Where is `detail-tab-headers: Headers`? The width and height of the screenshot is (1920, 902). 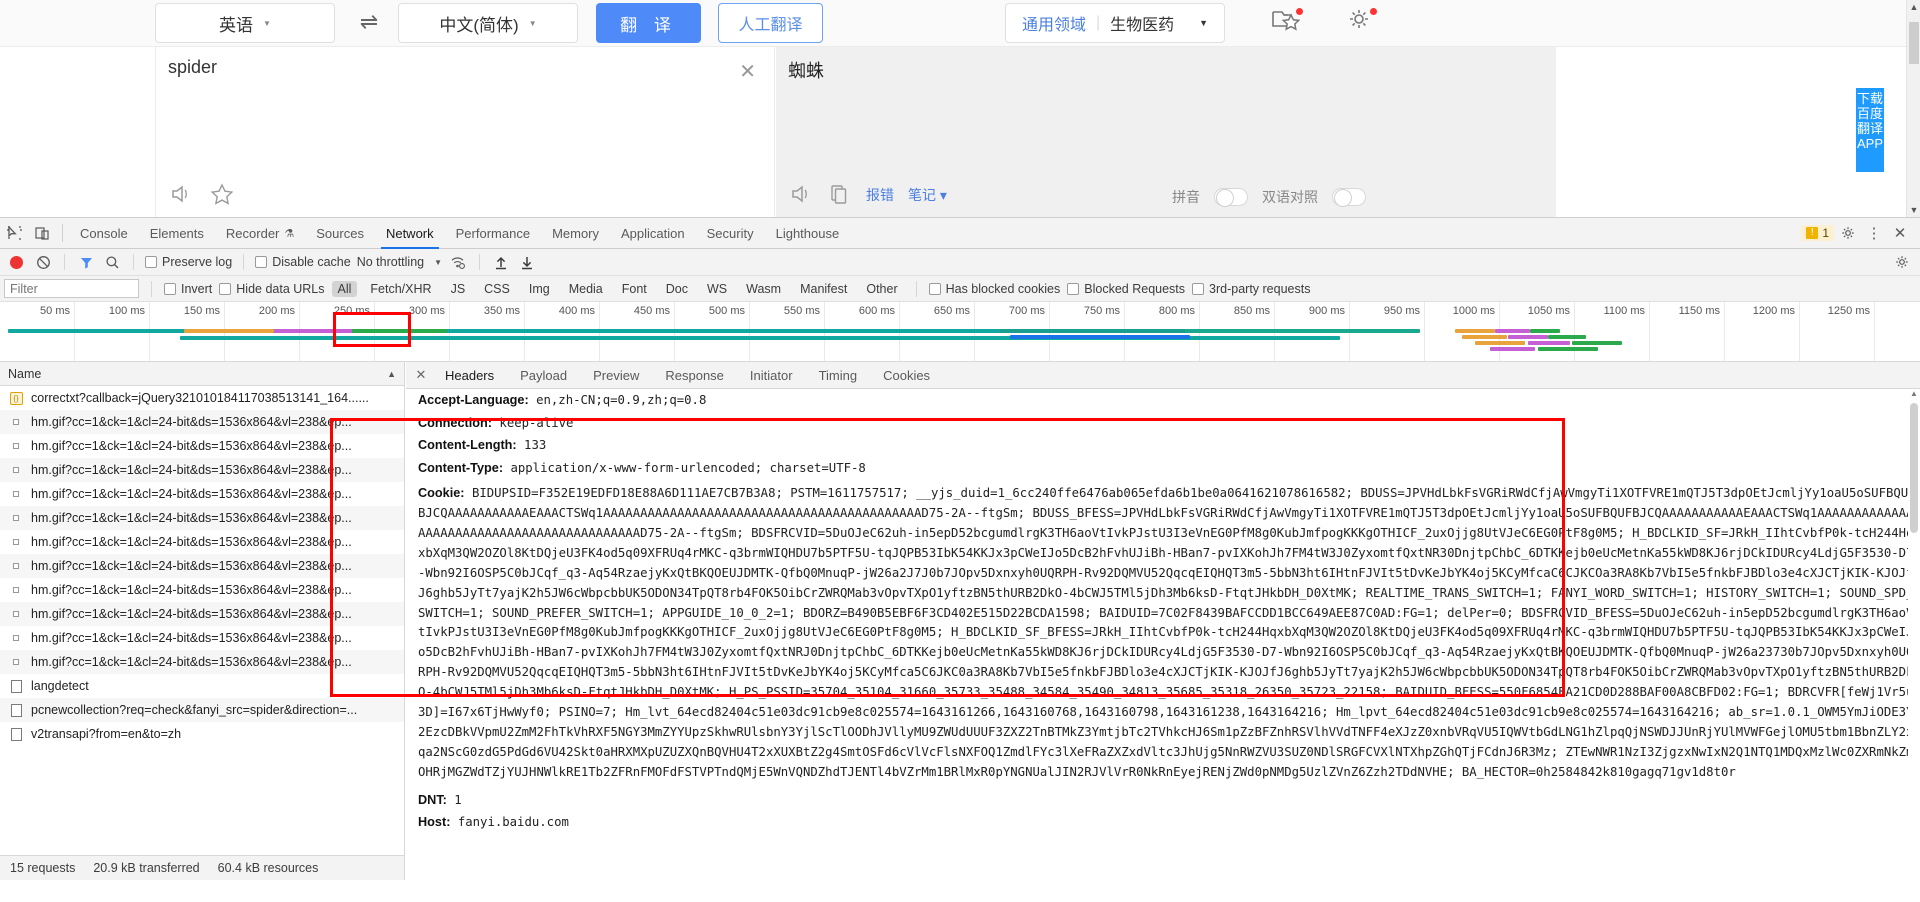 detail-tab-headers: Headers is located at coordinates (469, 375).